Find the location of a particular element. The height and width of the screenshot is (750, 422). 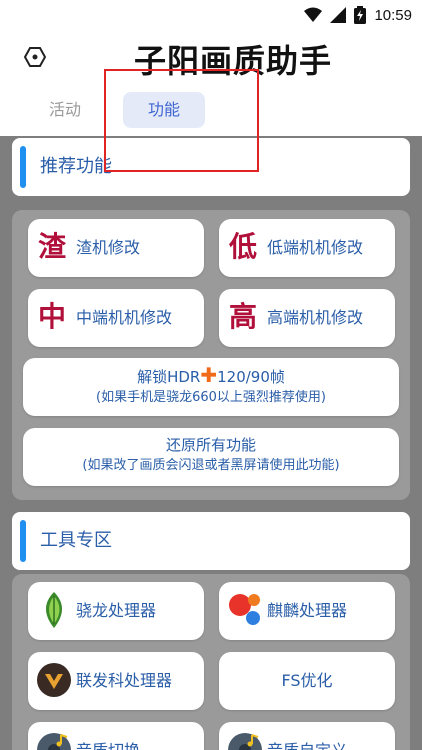

restore-title: 还原所有功能 is located at coordinates (210, 445).